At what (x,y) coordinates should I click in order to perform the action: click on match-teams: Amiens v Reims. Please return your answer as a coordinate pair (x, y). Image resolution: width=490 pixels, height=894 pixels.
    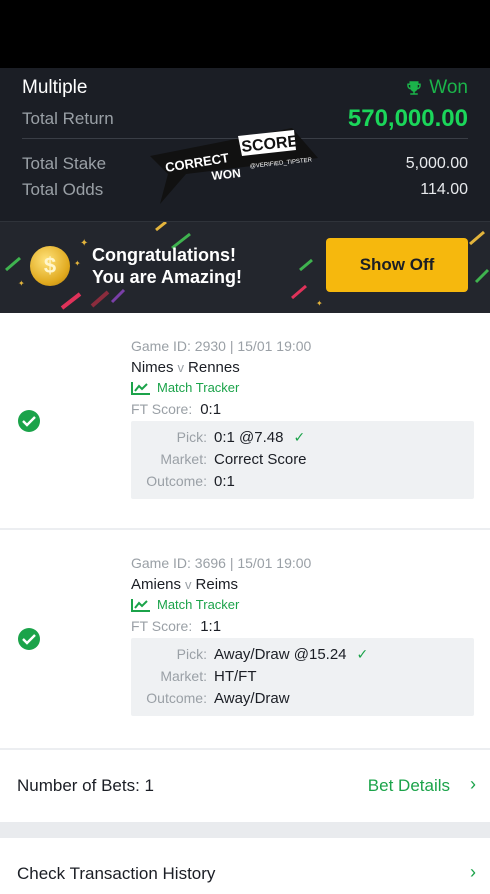
    Looking at the image, I should click on (184, 584).